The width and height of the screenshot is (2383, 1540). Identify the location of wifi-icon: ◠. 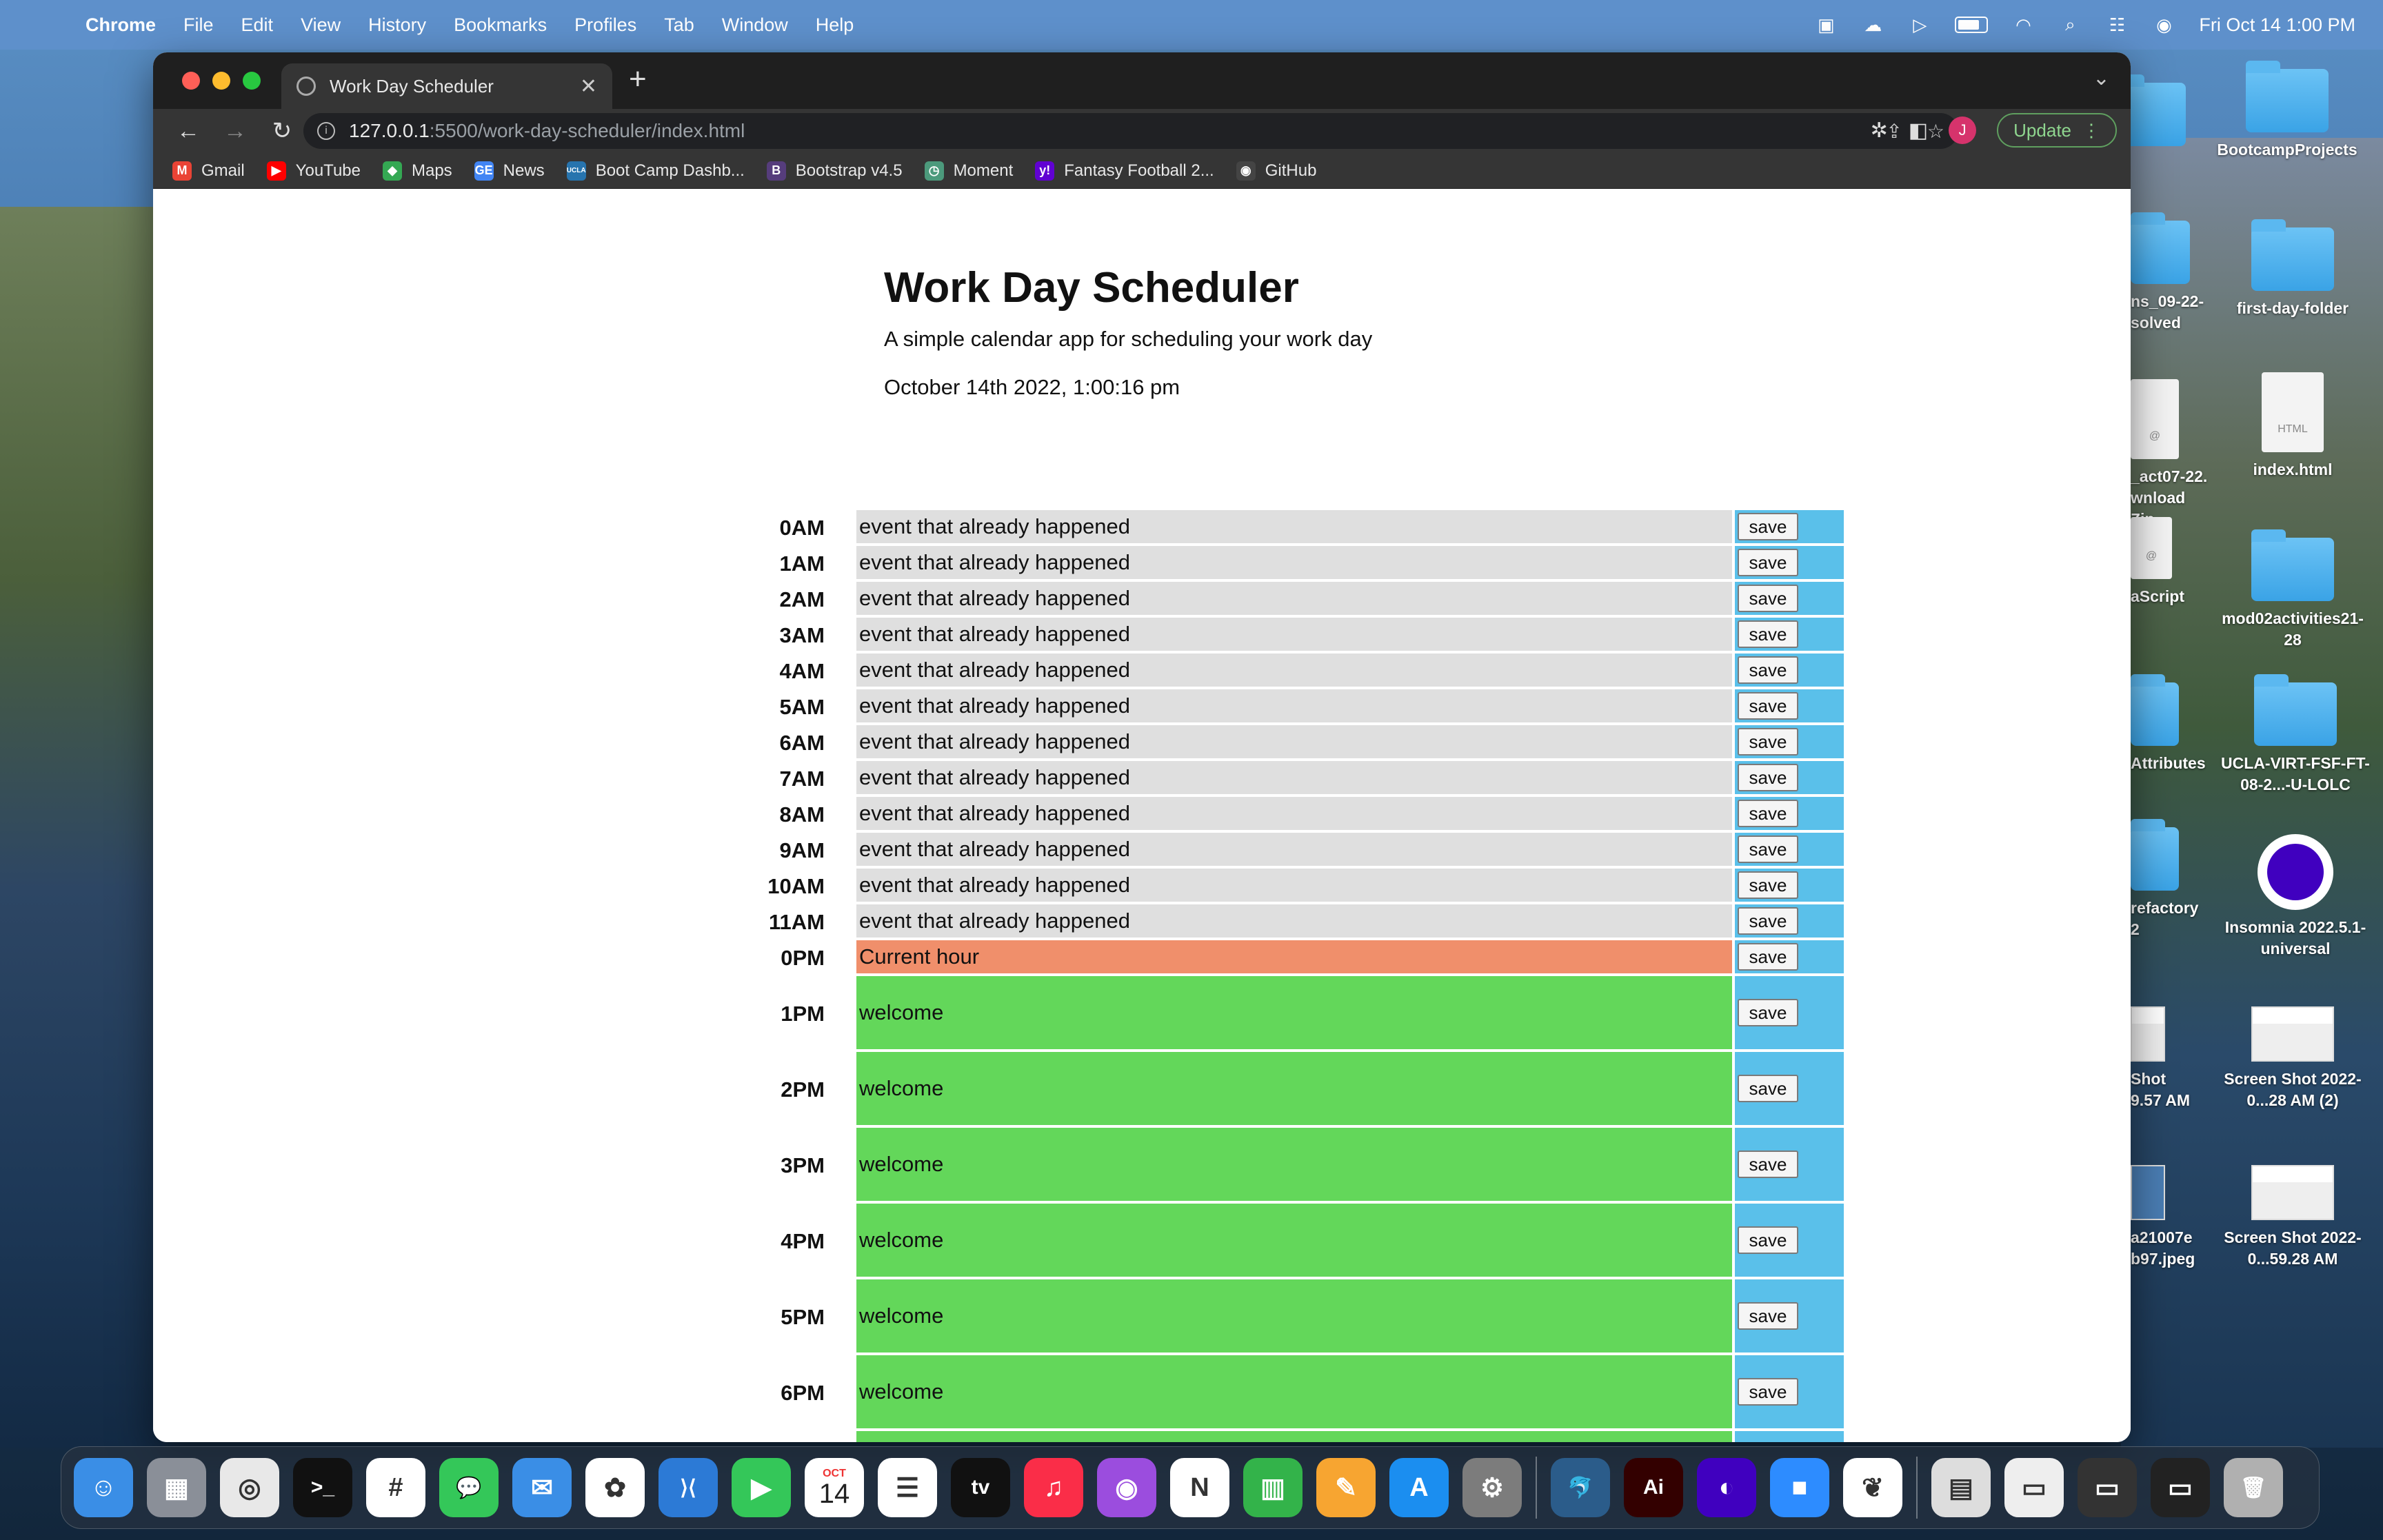
(2023, 25).